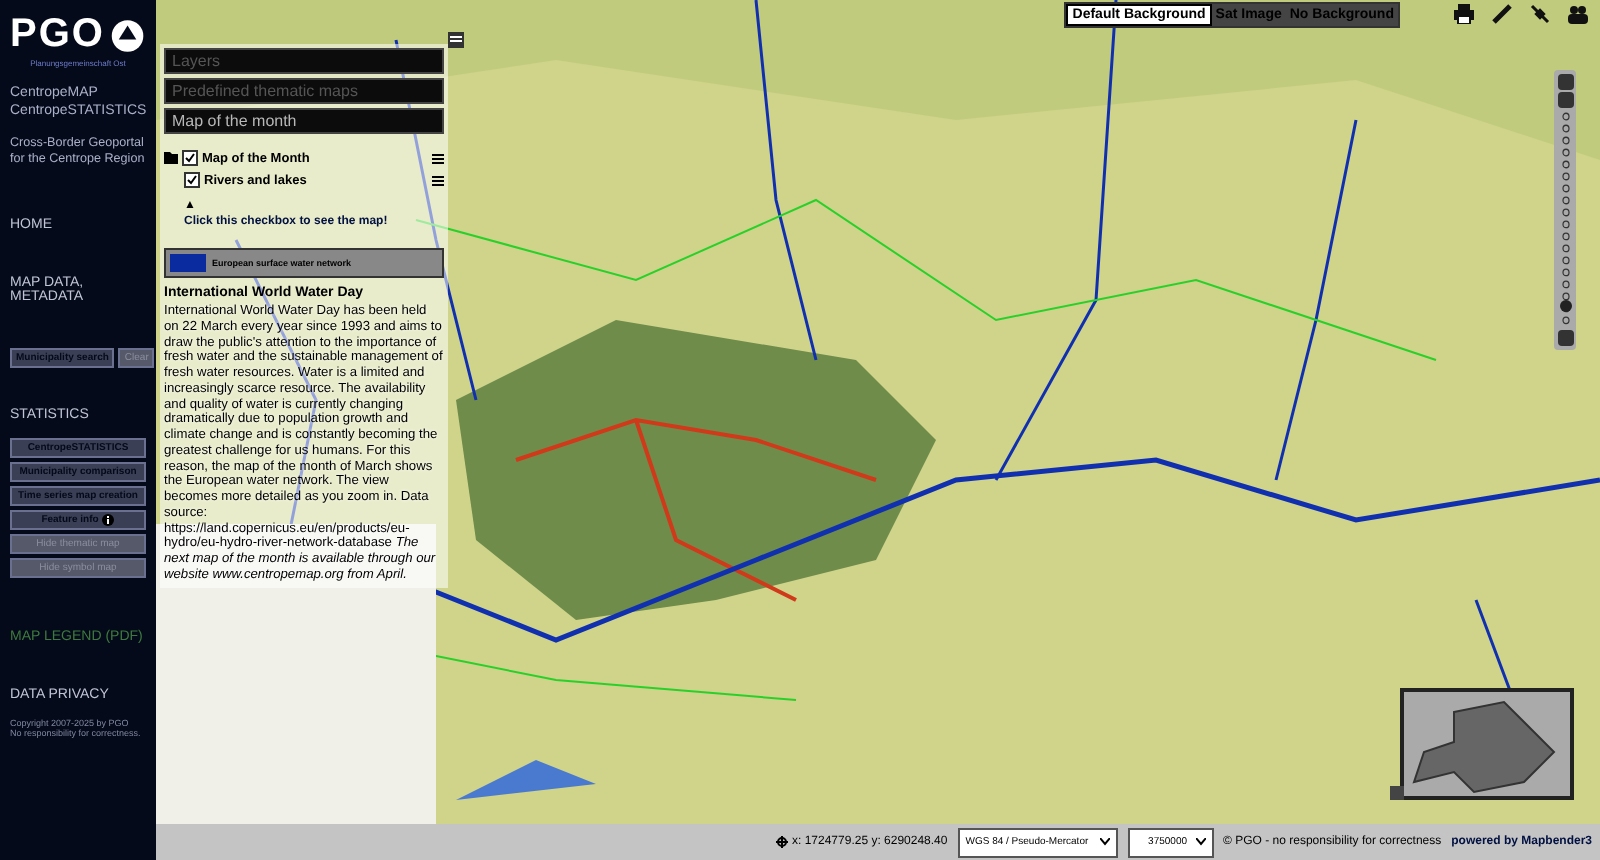 The image size is (1600, 860). Describe the element at coordinates (1565, 82) in the screenshot. I see `pan-button` at that location.